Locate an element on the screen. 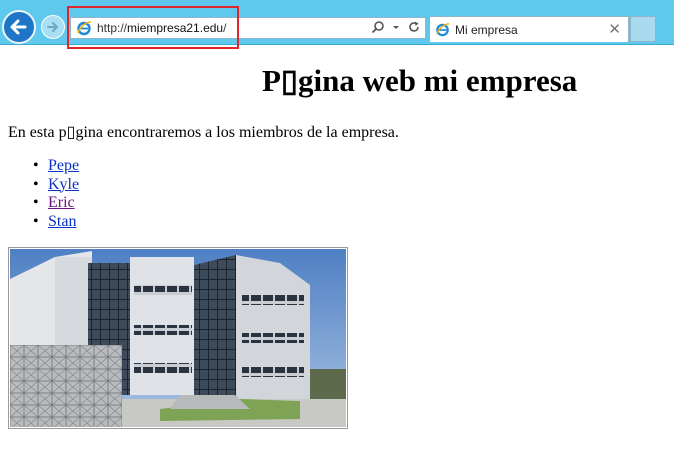 This screenshot has width=674, height=452. forward-icon is located at coordinates (52, 27).